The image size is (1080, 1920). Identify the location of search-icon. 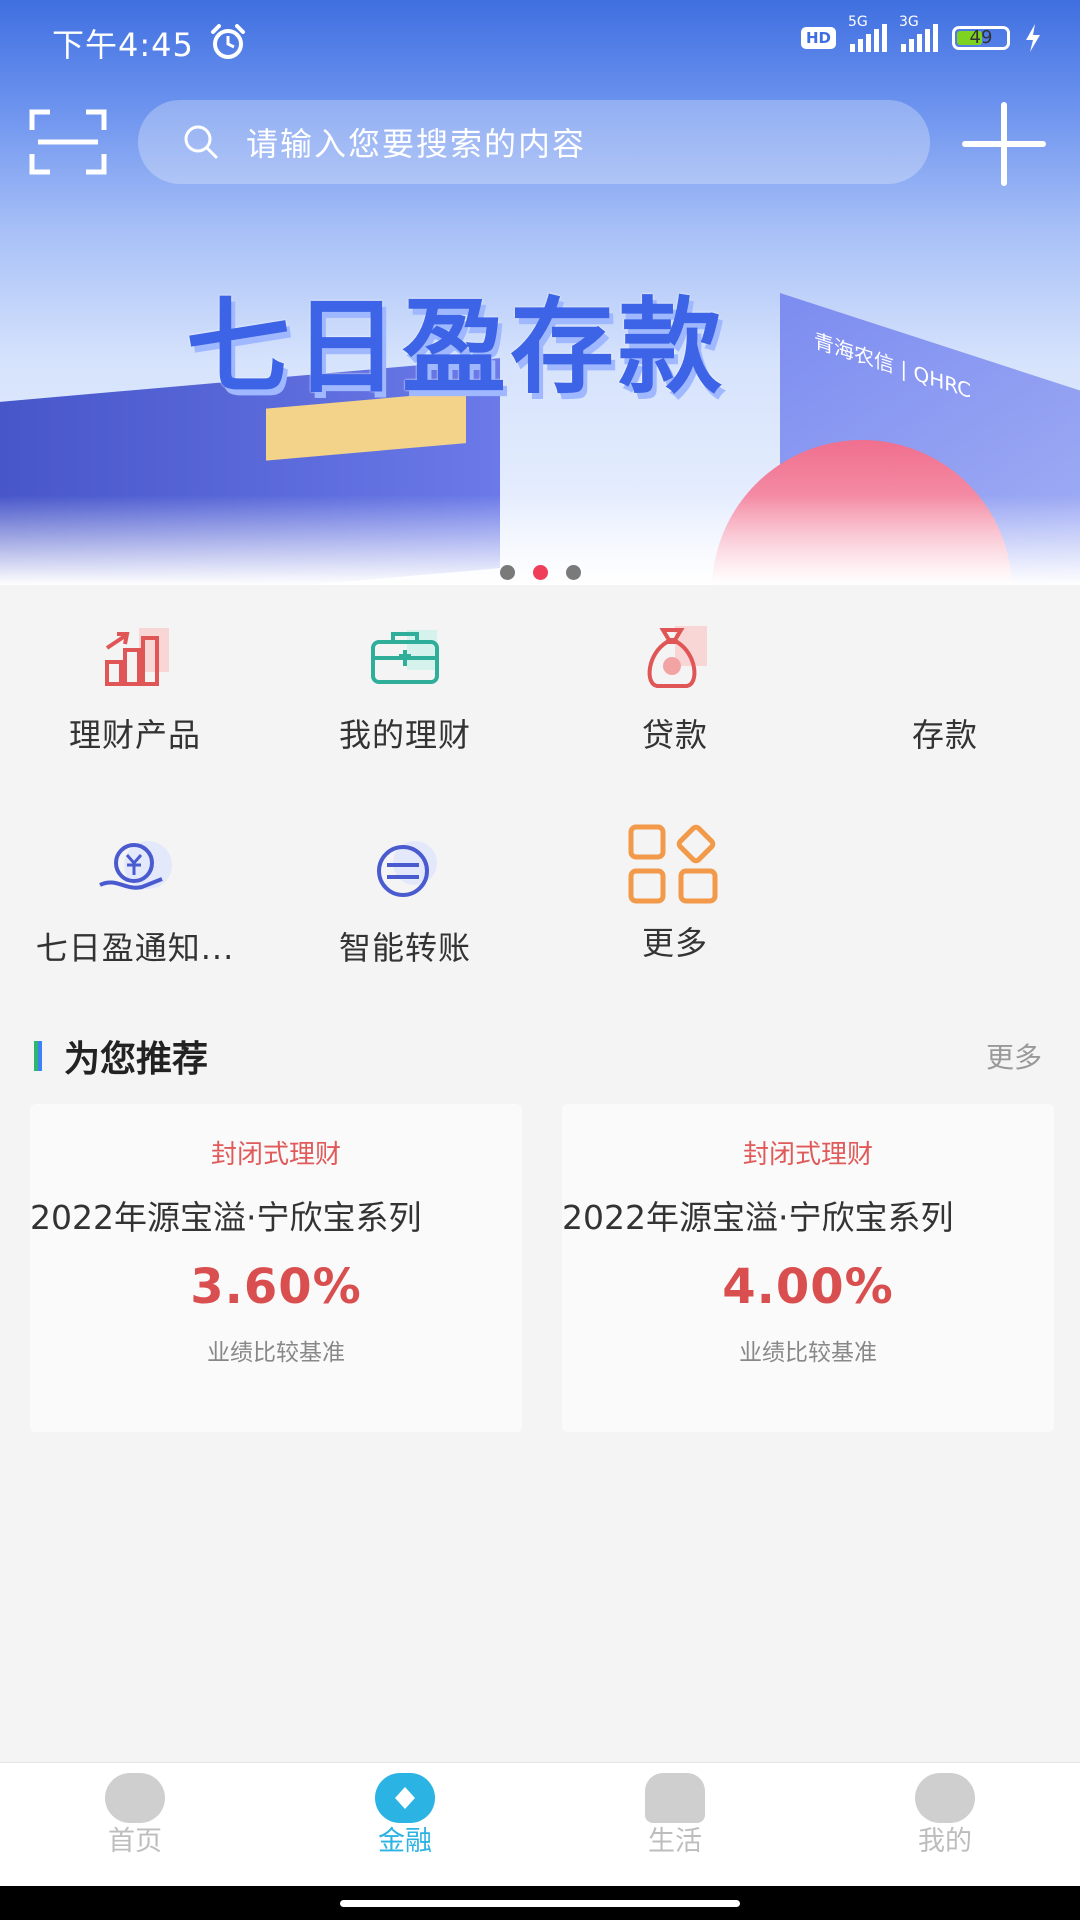
(201, 142).